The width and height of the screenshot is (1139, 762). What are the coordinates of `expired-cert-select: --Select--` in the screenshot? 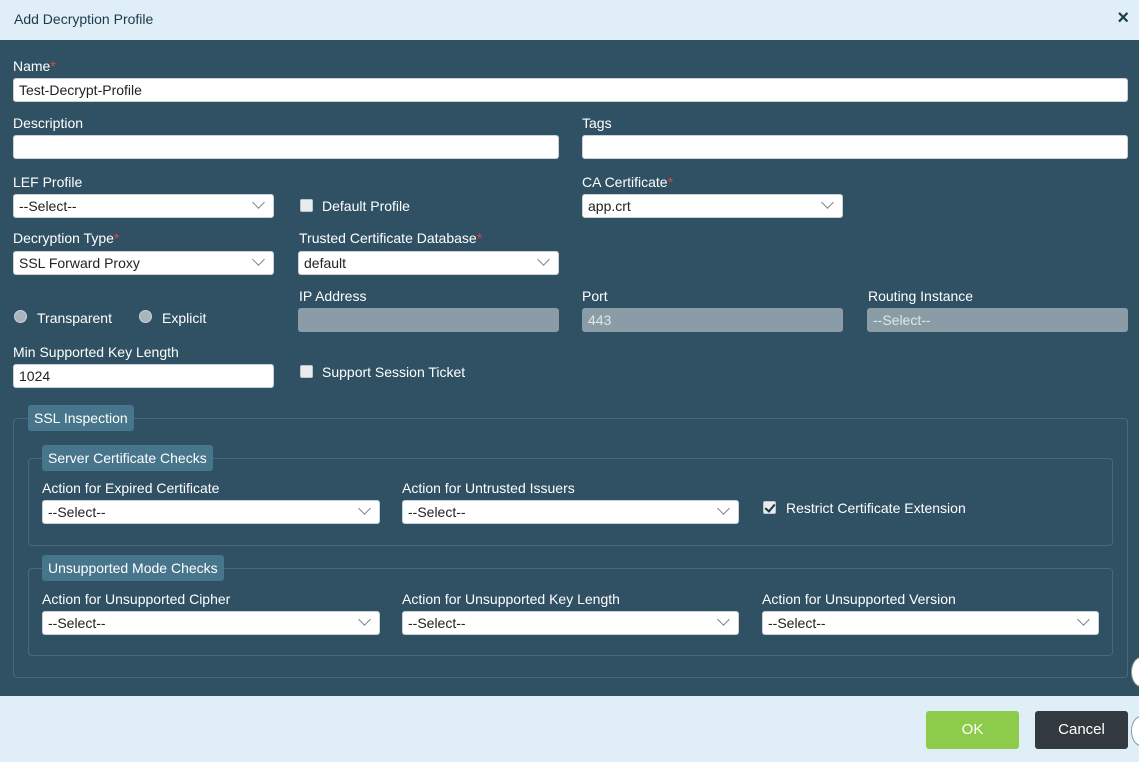 It's located at (211, 512).